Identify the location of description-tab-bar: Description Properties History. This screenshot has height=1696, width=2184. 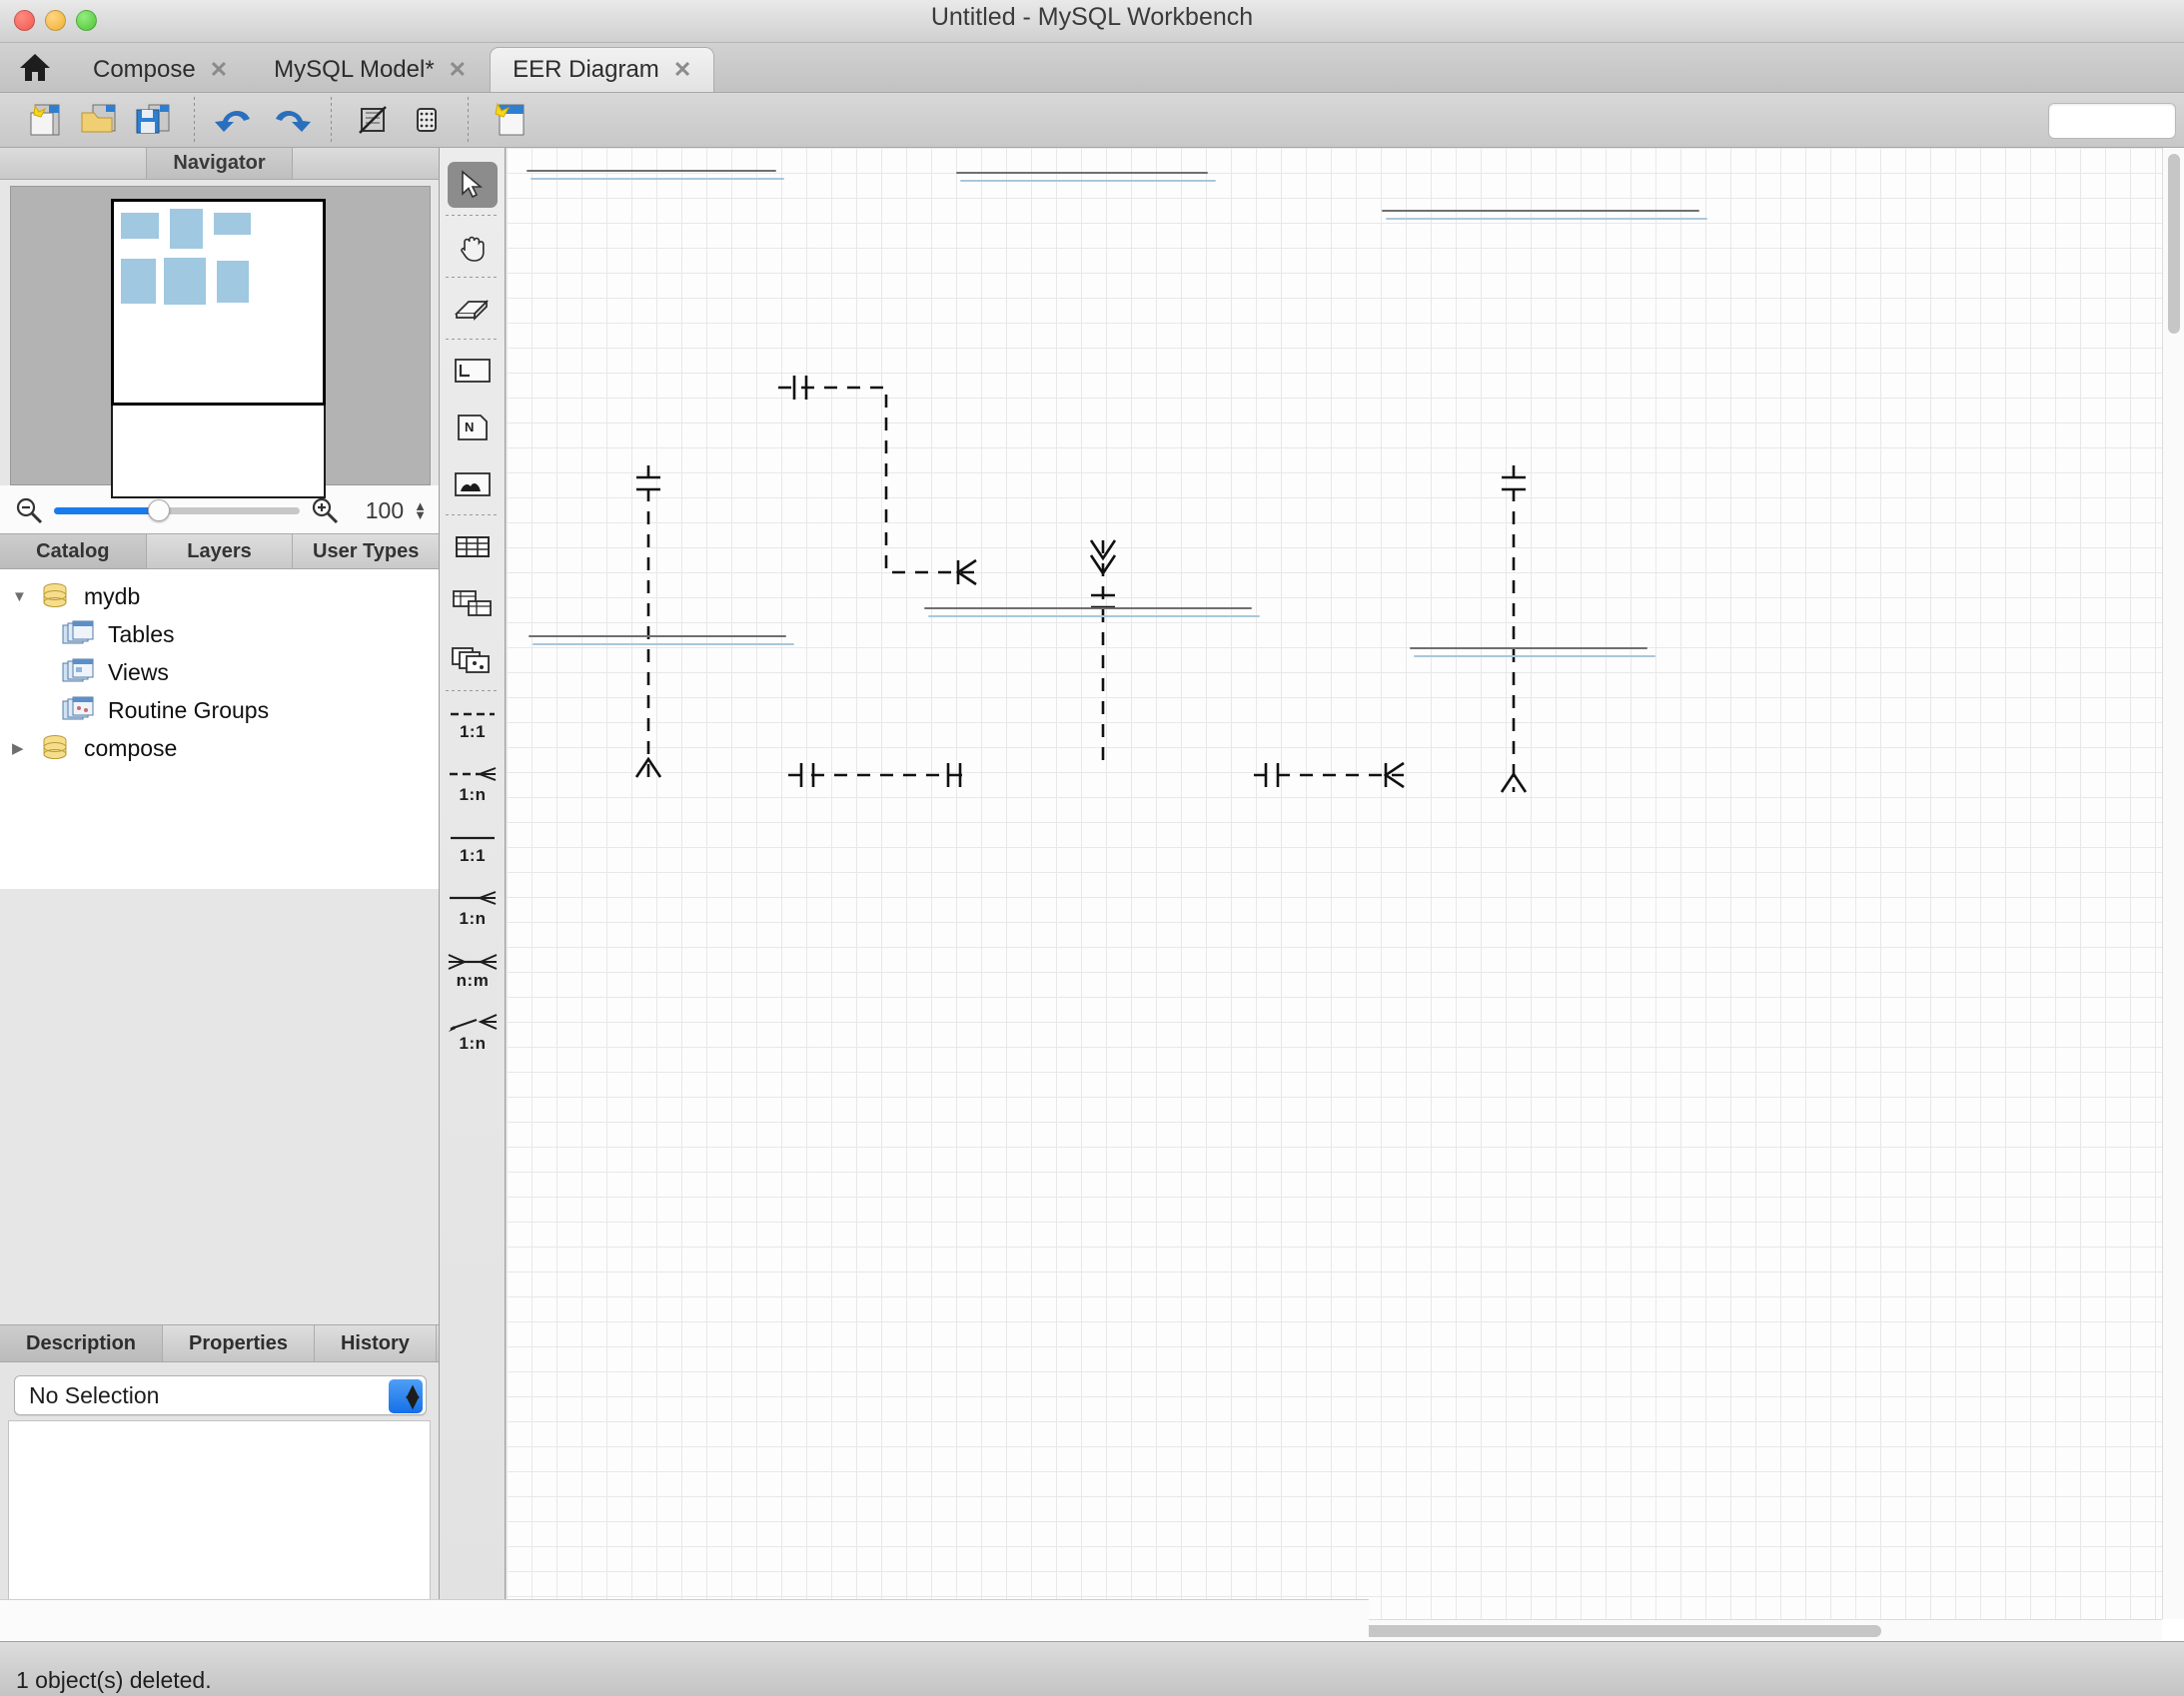
(219, 1343).